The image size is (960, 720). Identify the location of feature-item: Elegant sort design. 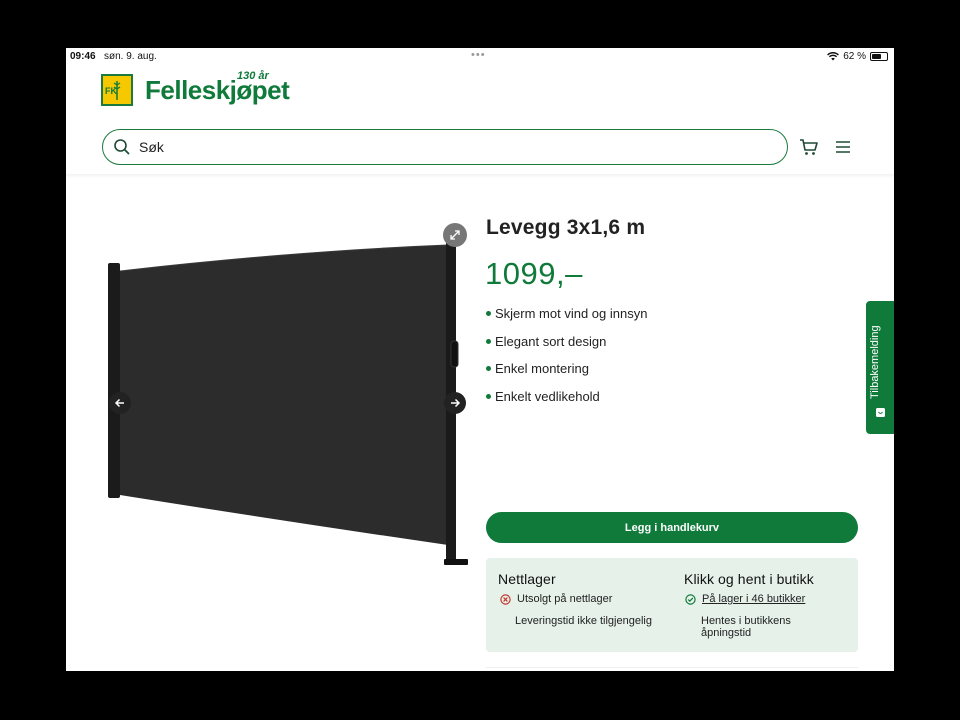
(566, 348).